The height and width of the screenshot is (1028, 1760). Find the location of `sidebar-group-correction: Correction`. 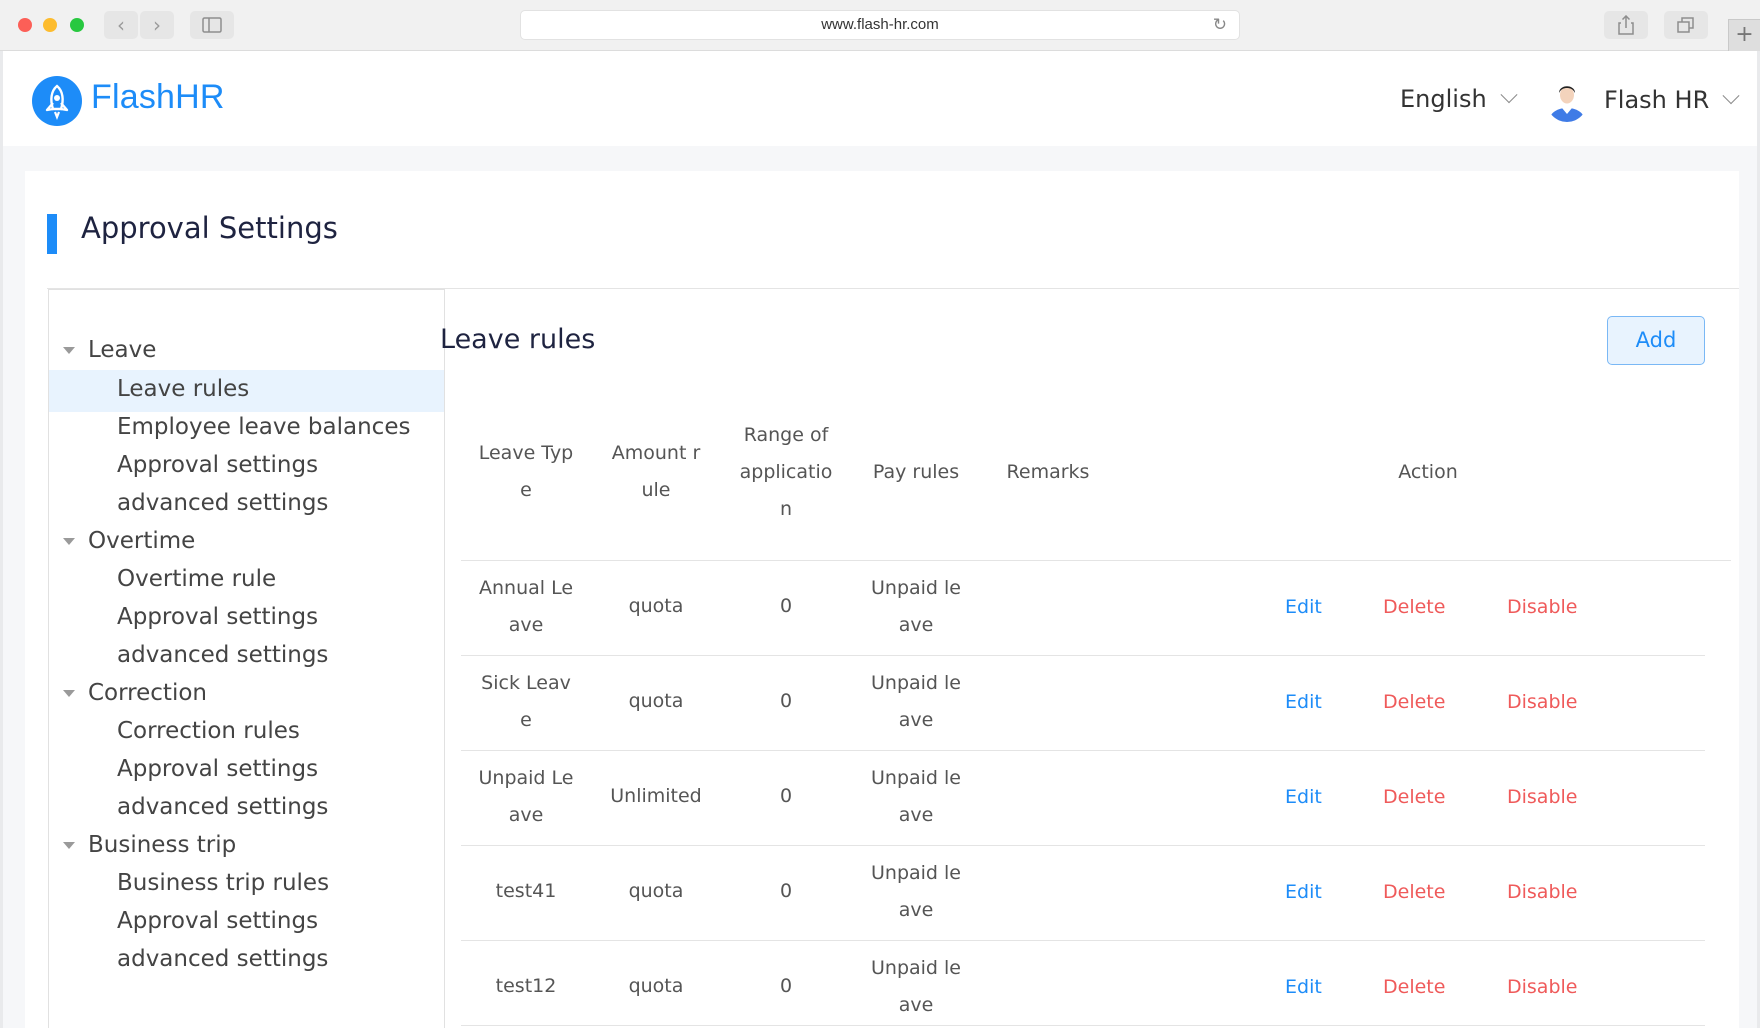

sidebar-group-correction: Correction is located at coordinates (246, 695).